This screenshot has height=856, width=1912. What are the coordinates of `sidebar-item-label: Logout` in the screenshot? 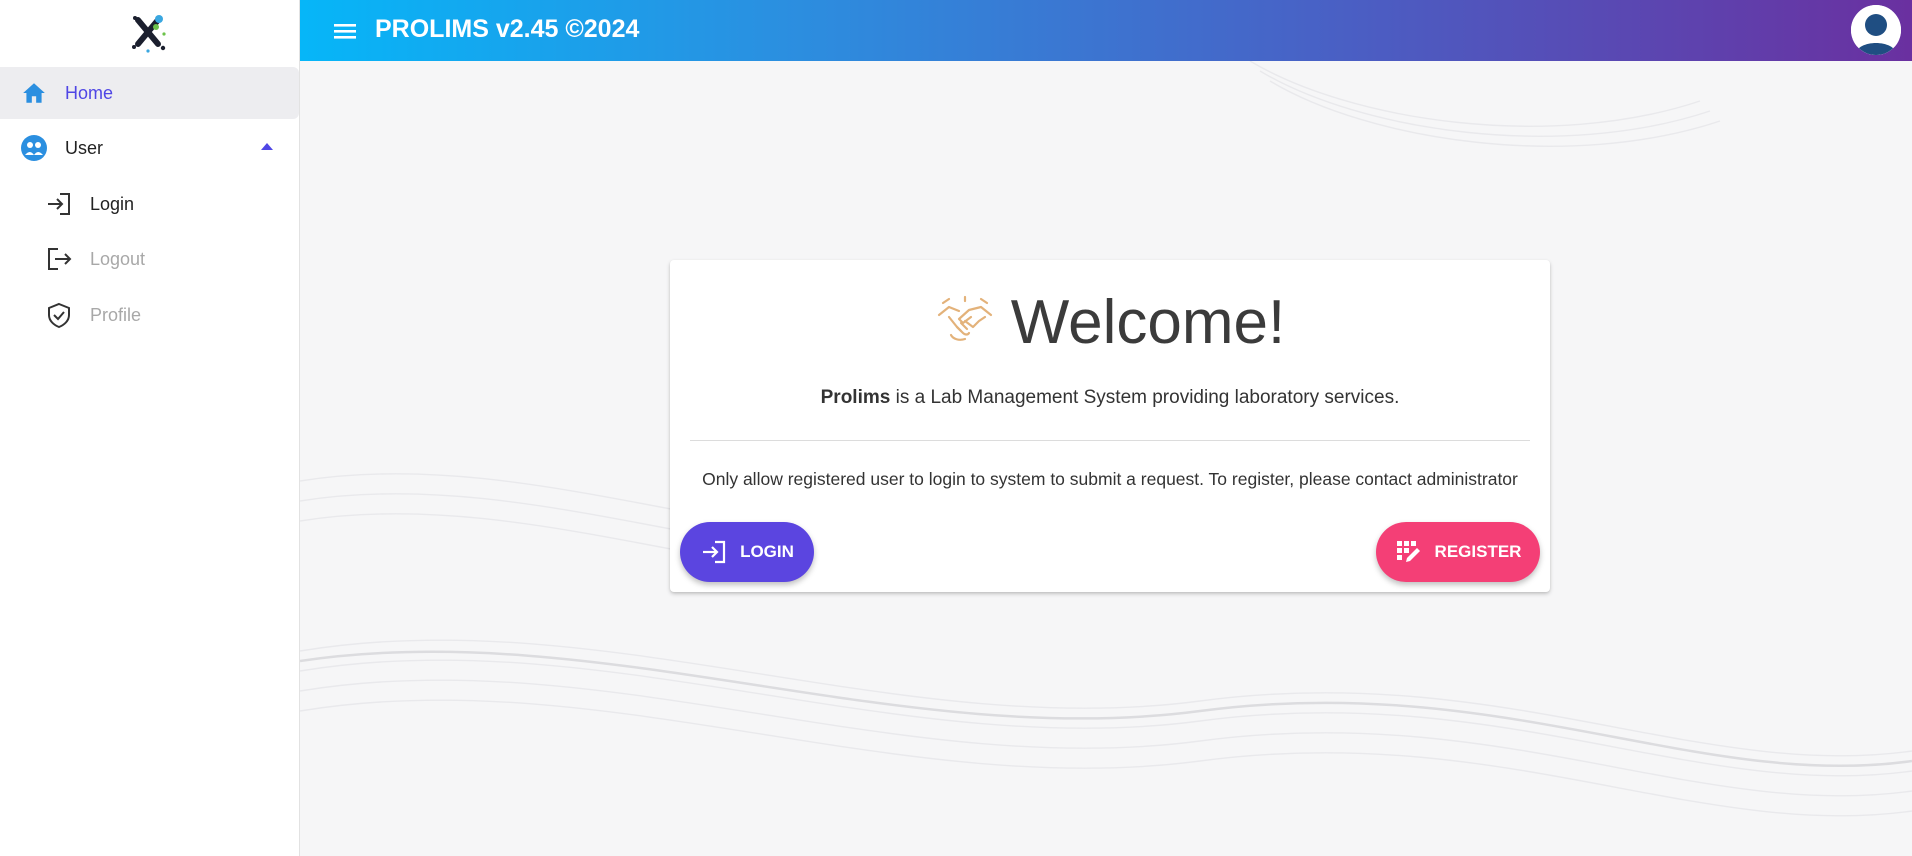 It's located at (118, 258).